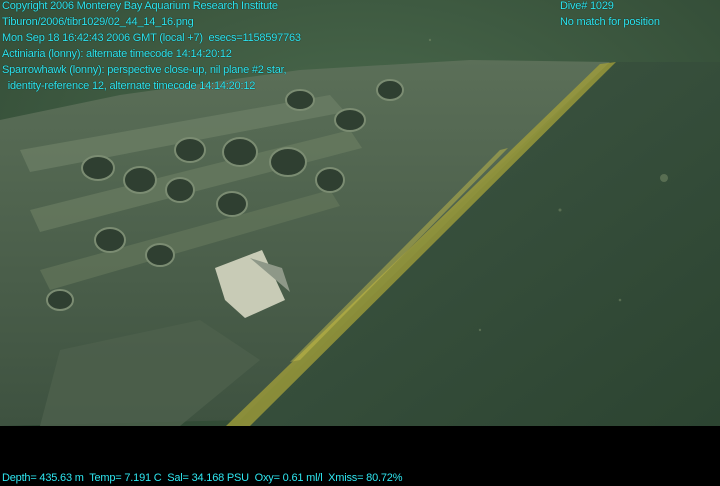 The width and height of the screenshot is (720, 486). I want to click on filename-text: Tiburon/2006/tibr1029/02_44_14_16.png, so click(98, 22).